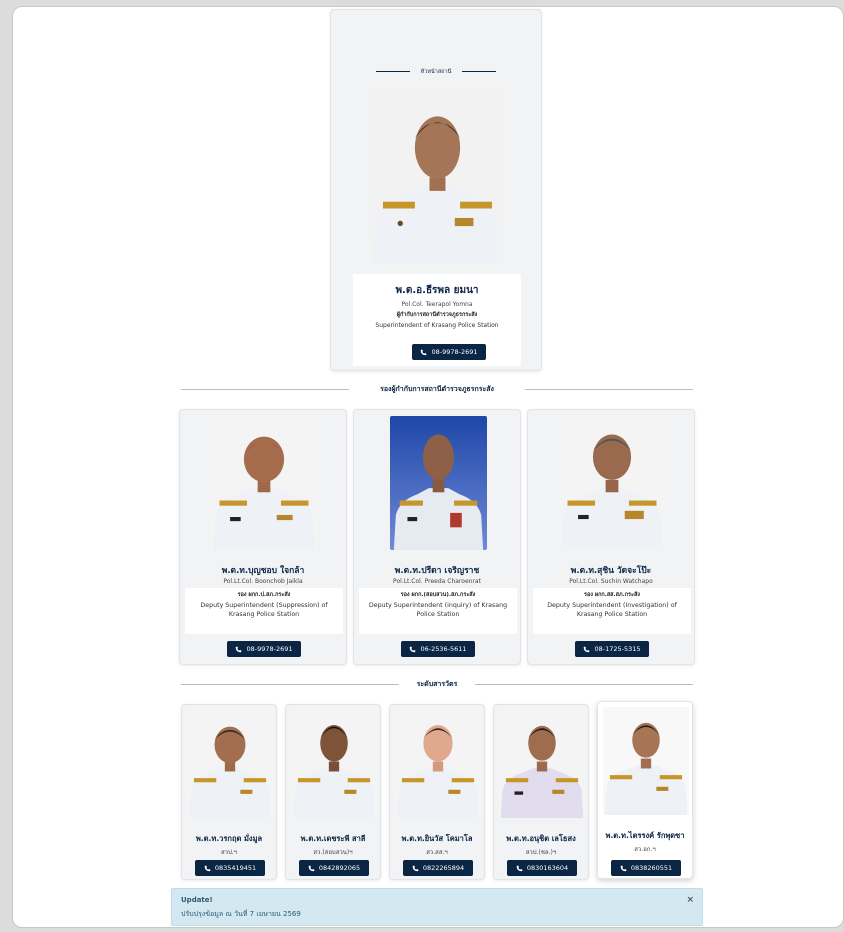 This screenshot has height=932, width=844. Describe the element at coordinates (646, 868) in the screenshot. I see `inspector-phone-button: 0838260551` at that location.